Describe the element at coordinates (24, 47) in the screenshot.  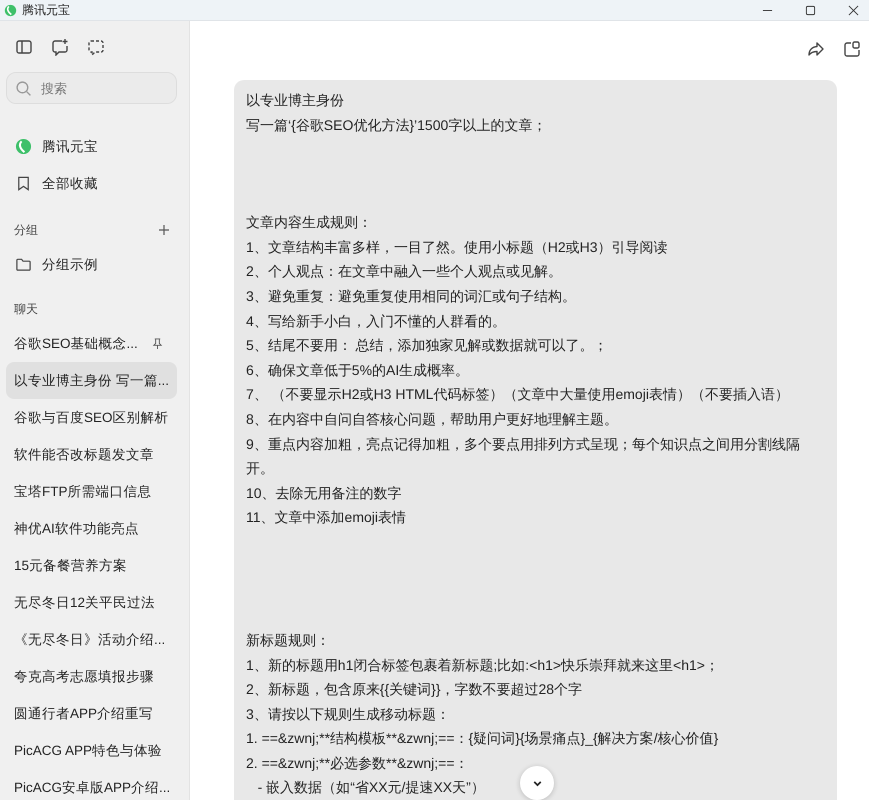
I see `sidebar-toggle-icon` at that location.